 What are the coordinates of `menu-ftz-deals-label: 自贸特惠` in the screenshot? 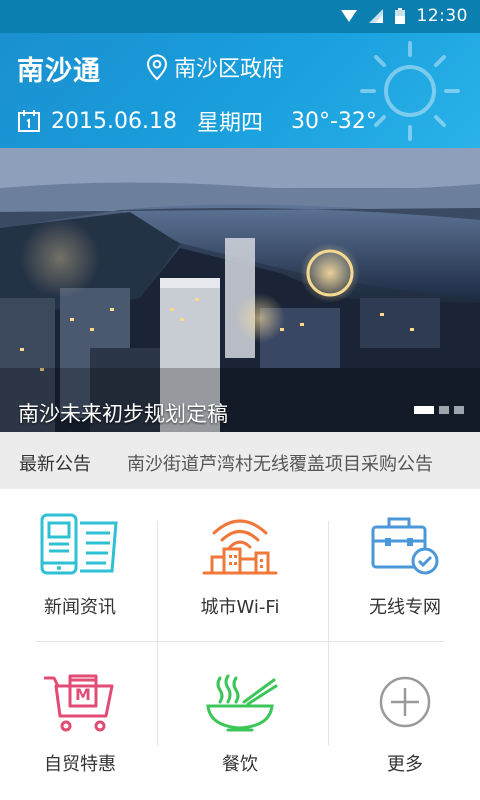 It's located at (80, 764).